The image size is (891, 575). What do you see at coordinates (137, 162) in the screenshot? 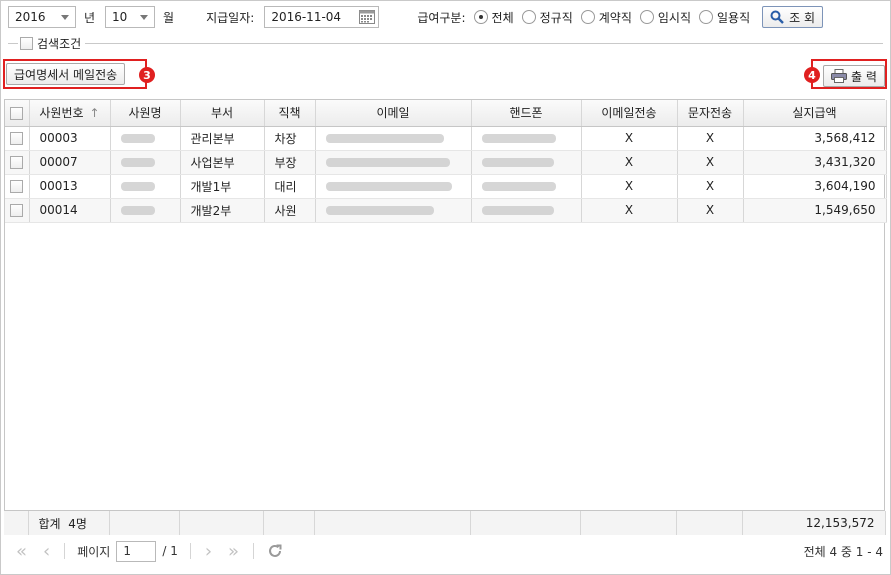
I see `redacted-name` at bounding box center [137, 162].